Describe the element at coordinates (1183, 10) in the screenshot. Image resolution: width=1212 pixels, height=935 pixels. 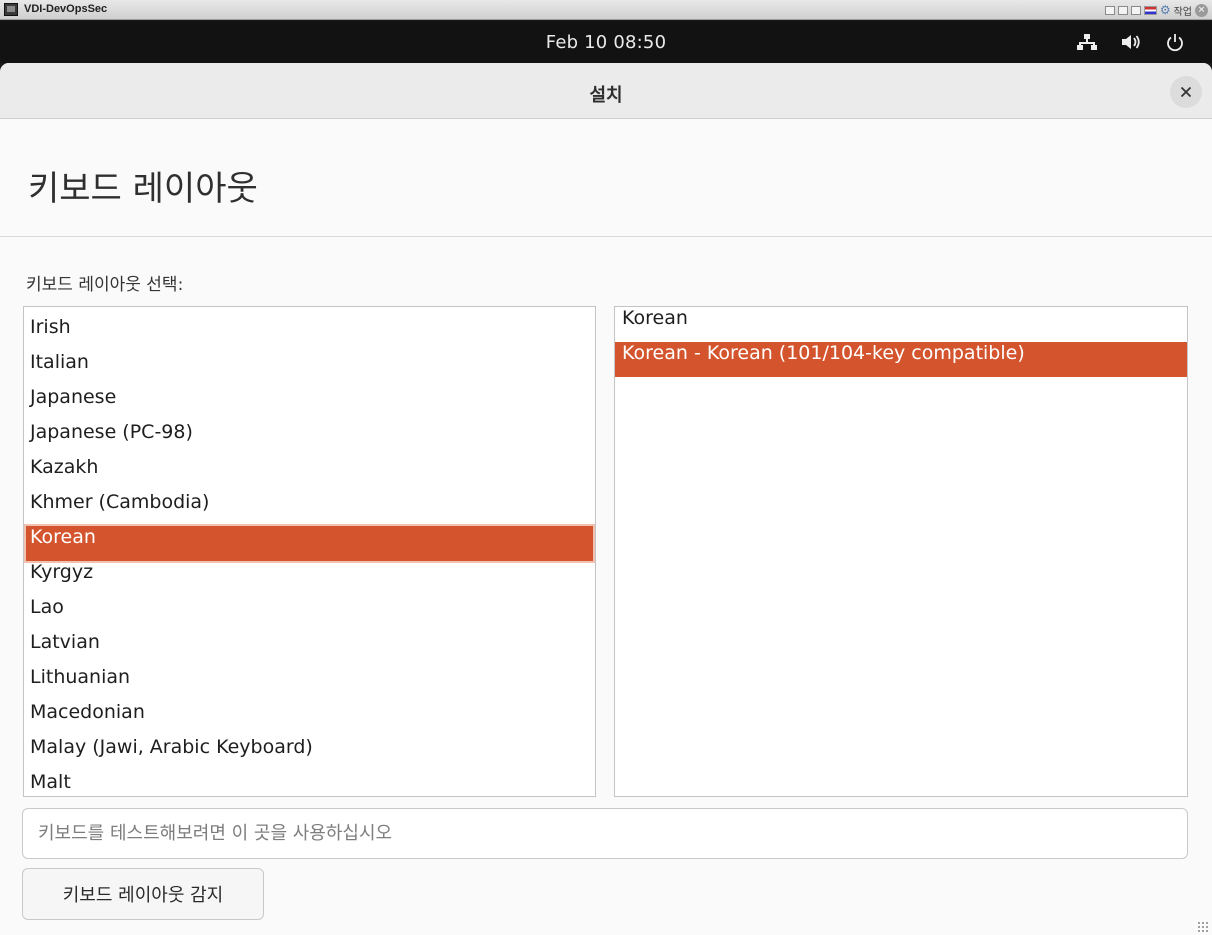
I see `vm-controls-label: 작업` at that location.